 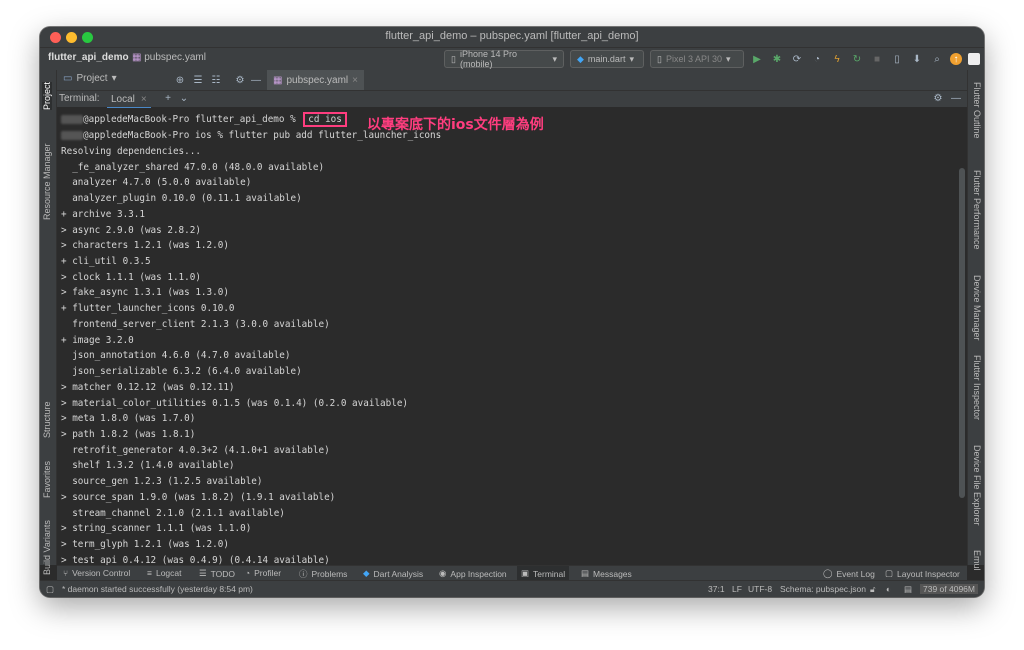 What do you see at coordinates (106, 262) in the screenshot?
I see `terminal-line: + cli_util 0.3.5` at bounding box center [106, 262].